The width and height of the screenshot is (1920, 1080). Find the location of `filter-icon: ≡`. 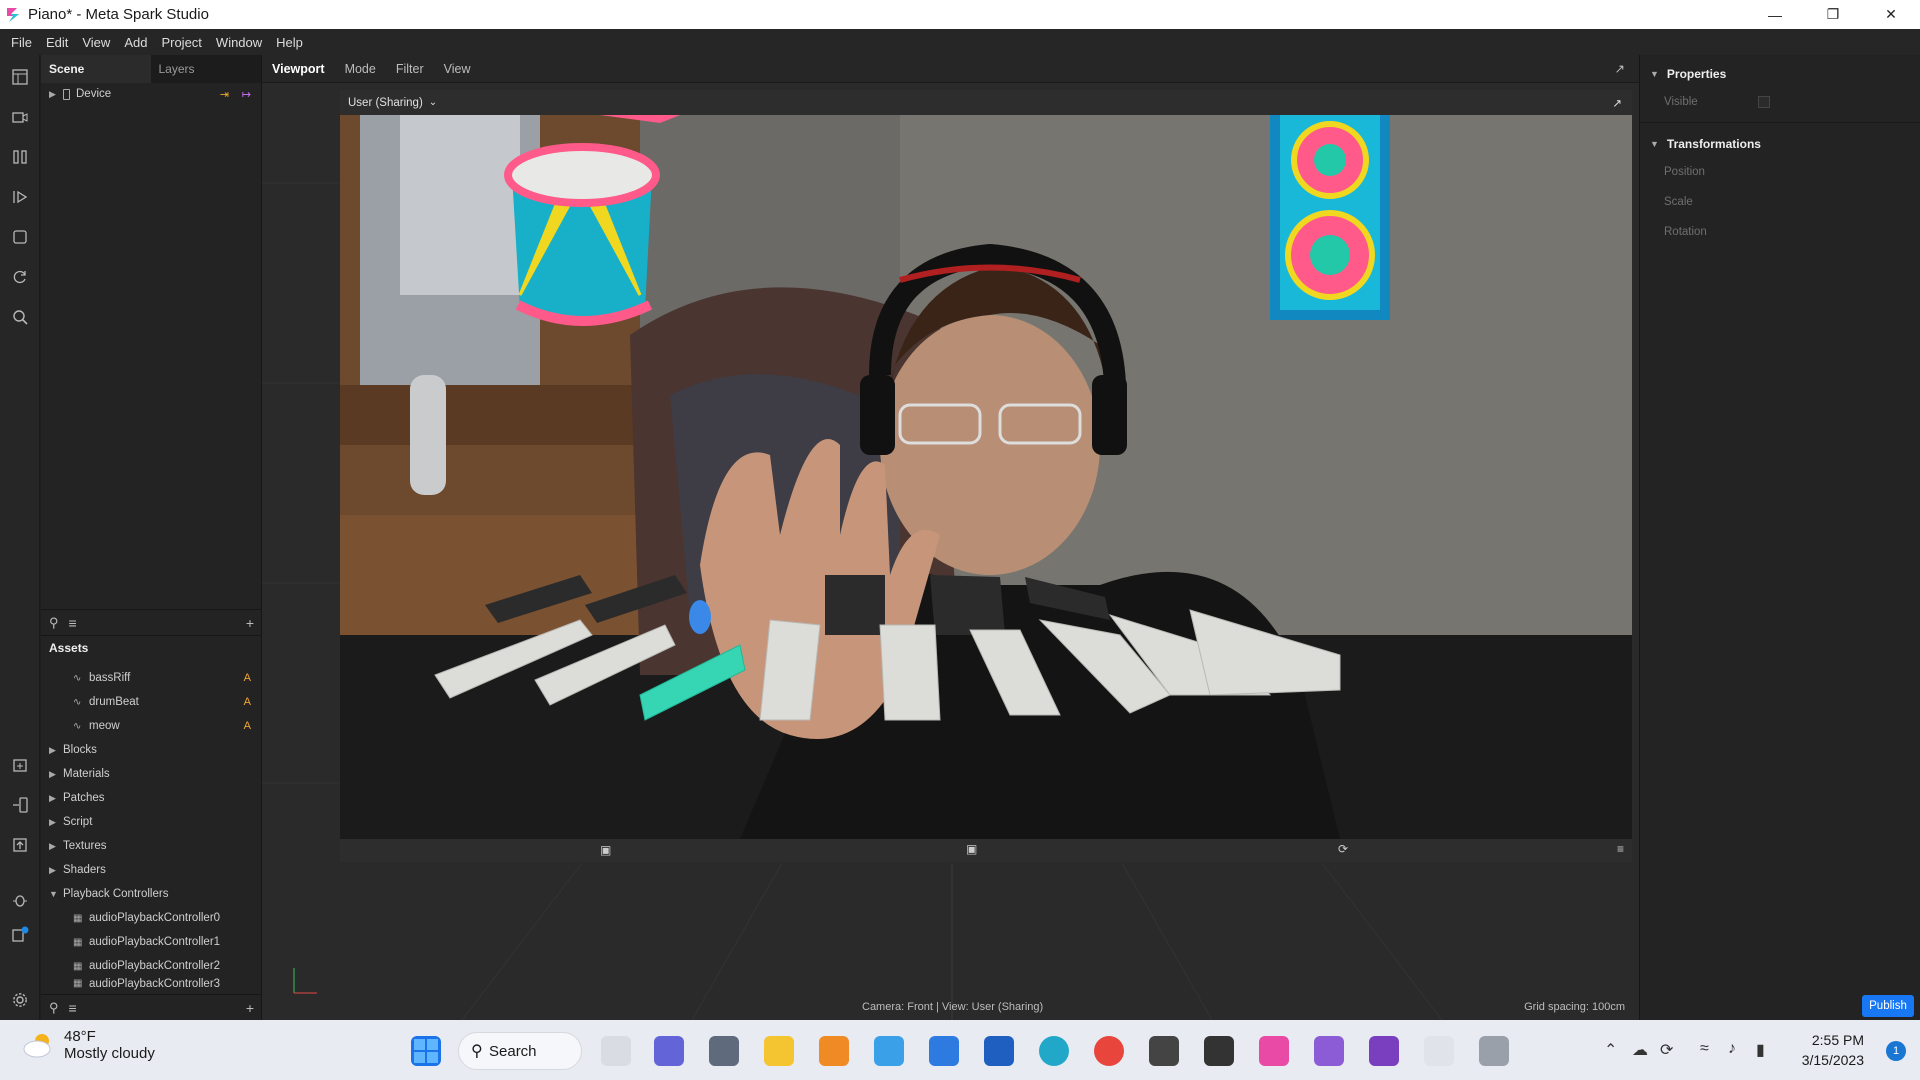

filter-icon: ≡ is located at coordinates (73, 1008).